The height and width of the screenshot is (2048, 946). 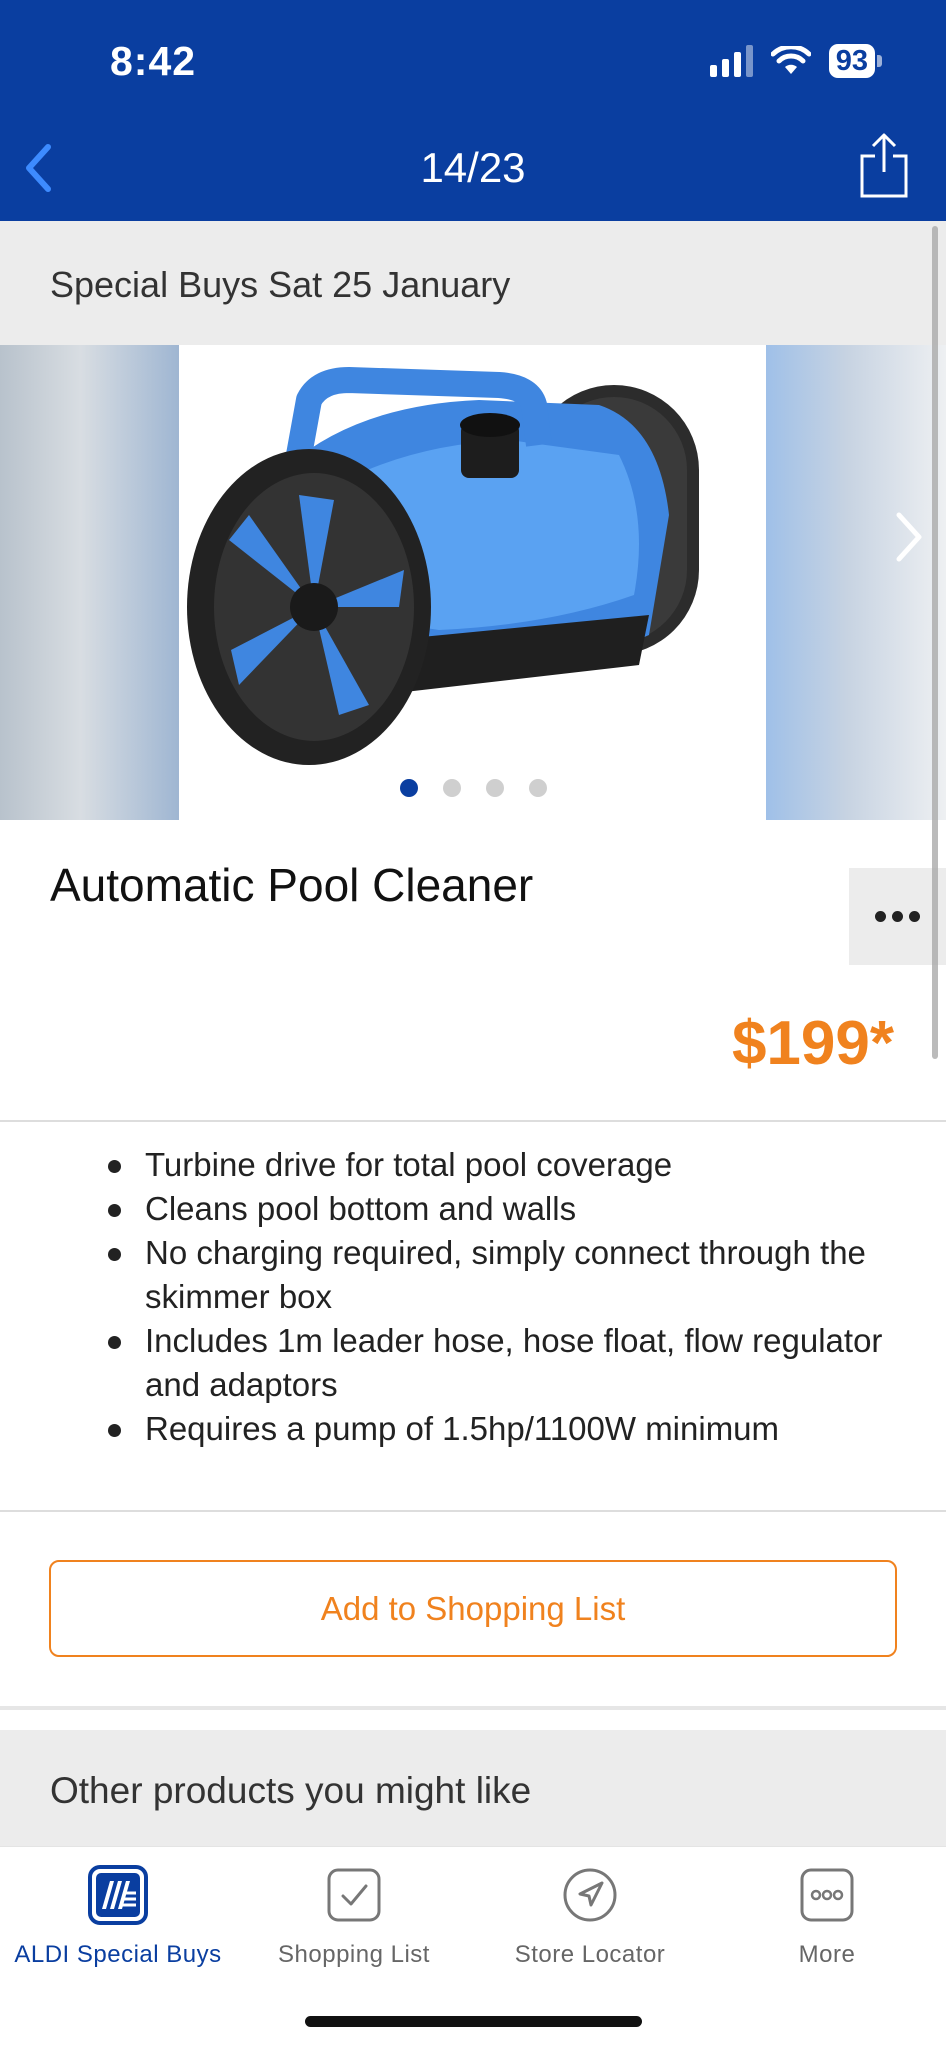 I want to click on image-counter: 14/23, so click(x=473, y=167).